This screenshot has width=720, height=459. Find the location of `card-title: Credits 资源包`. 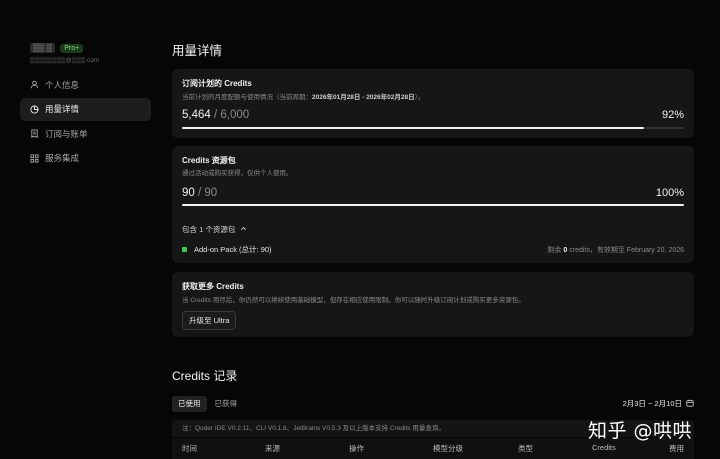

card-title: Credits 资源包 is located at coordinates (209, 160).